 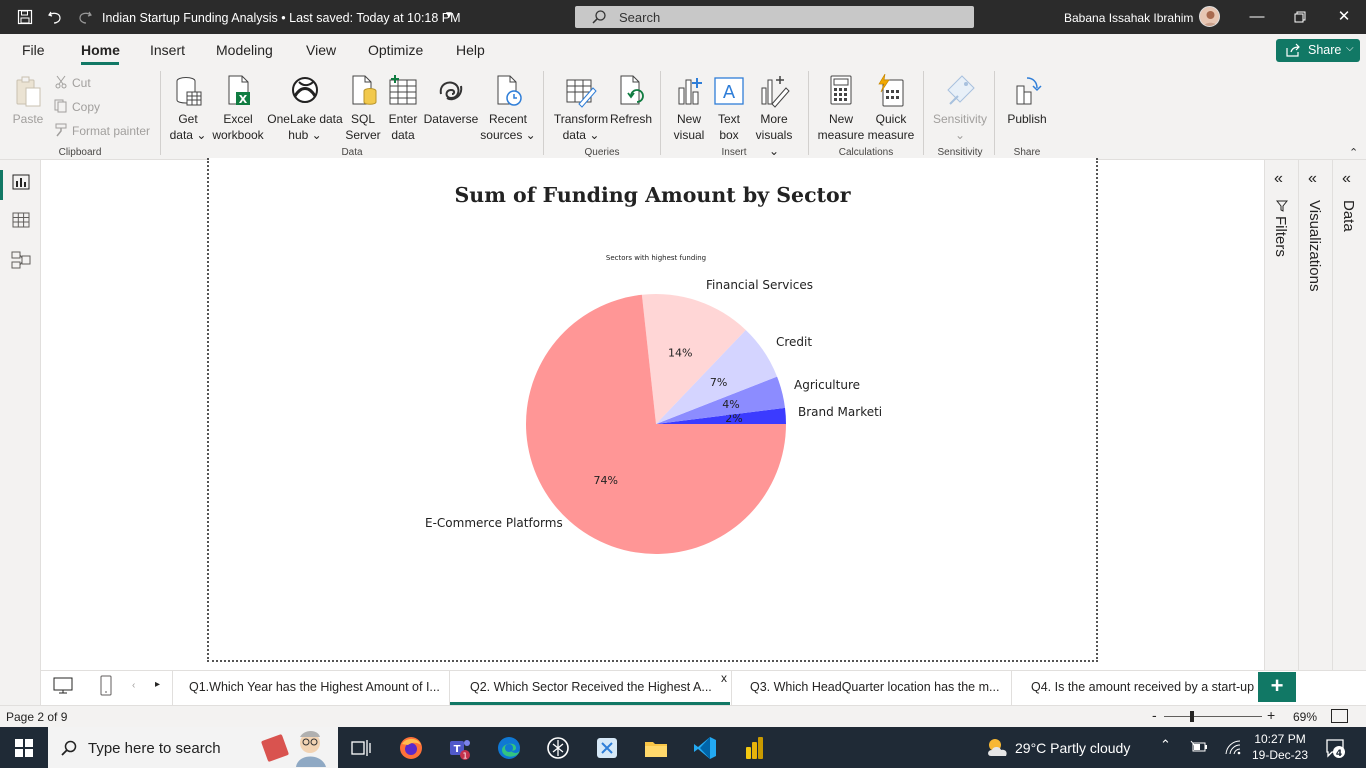 What do you see at coordinates (189, 91) in the screenshot?
I see `database-icon` at bounding box center [189, 91].